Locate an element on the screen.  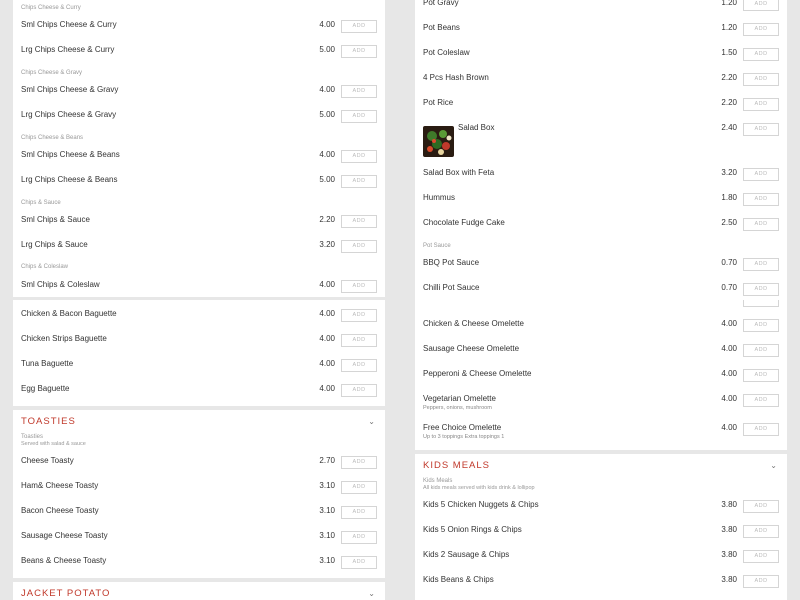
section-header-toasties: TOASTIES is located at coordinates (48, 422).